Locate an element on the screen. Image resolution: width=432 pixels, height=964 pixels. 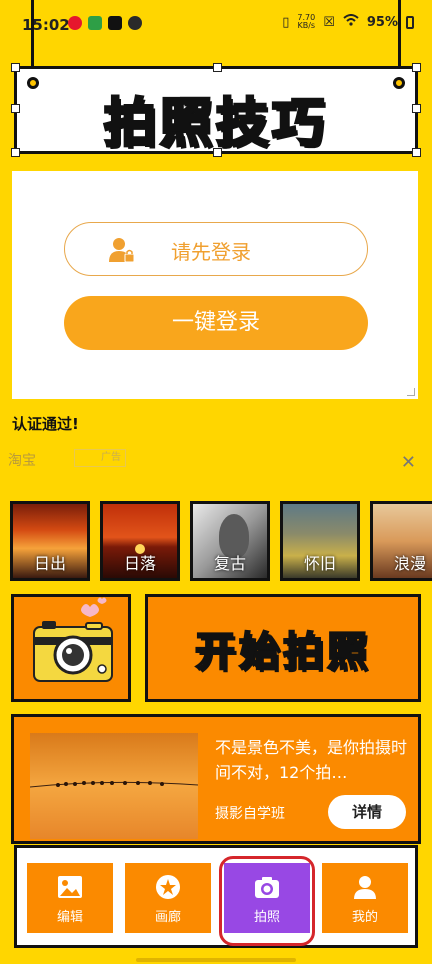
nav-item-gallery: 画廊 is located at coordinates (168, 898).